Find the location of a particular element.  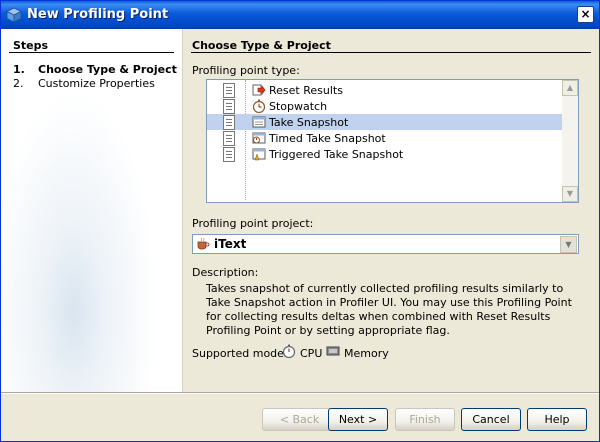

memory-chip-icon is located at coordinates (333, 351).